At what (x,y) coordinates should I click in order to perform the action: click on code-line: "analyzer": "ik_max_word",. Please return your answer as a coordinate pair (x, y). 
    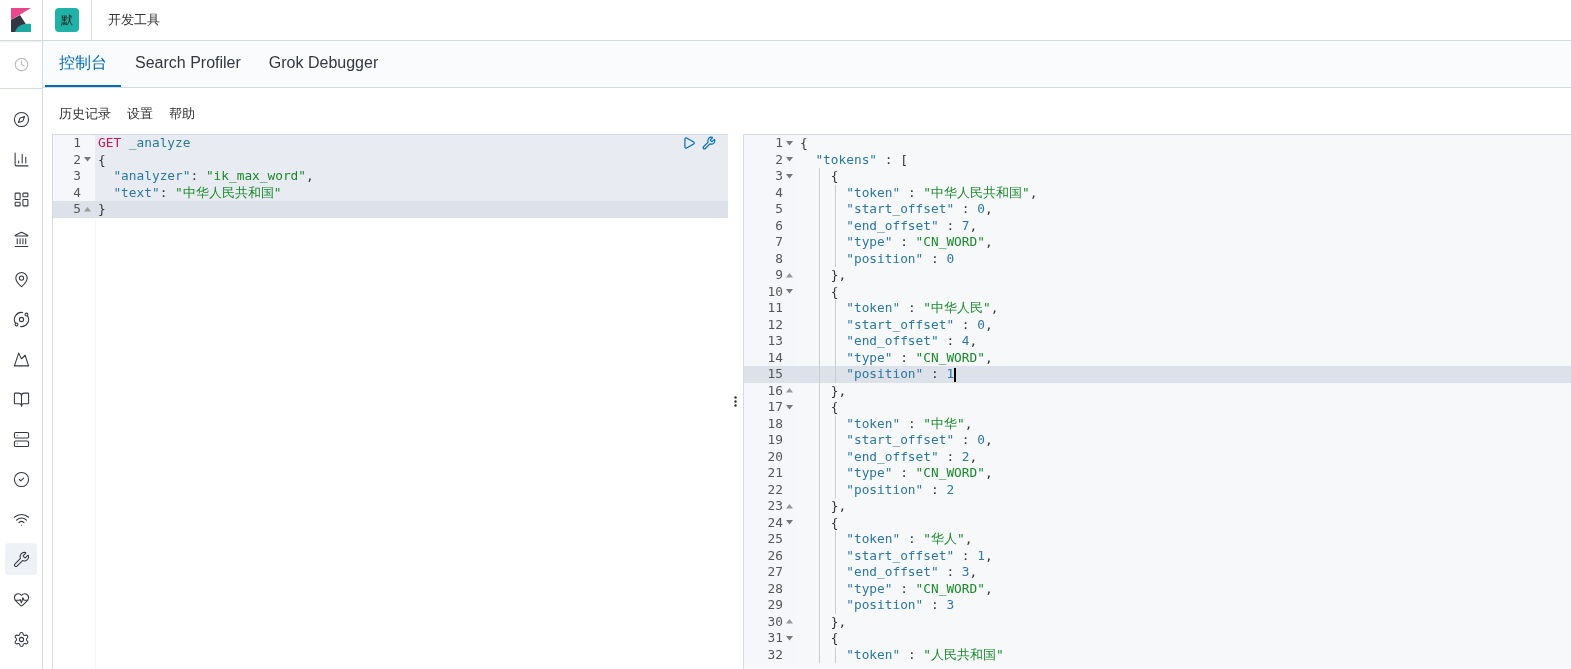
    Looking at the image, I should click on (213, 175).